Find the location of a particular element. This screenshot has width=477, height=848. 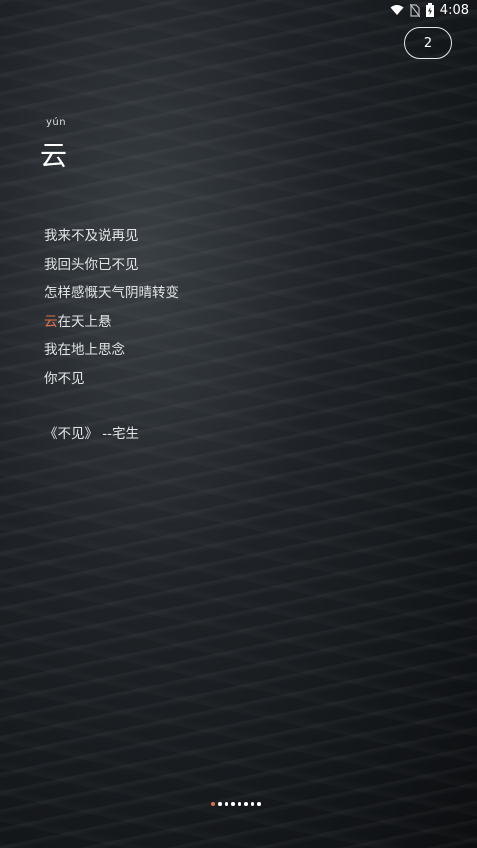

poem-line: 我回头你已不见 is located at coordinates (111, 267).